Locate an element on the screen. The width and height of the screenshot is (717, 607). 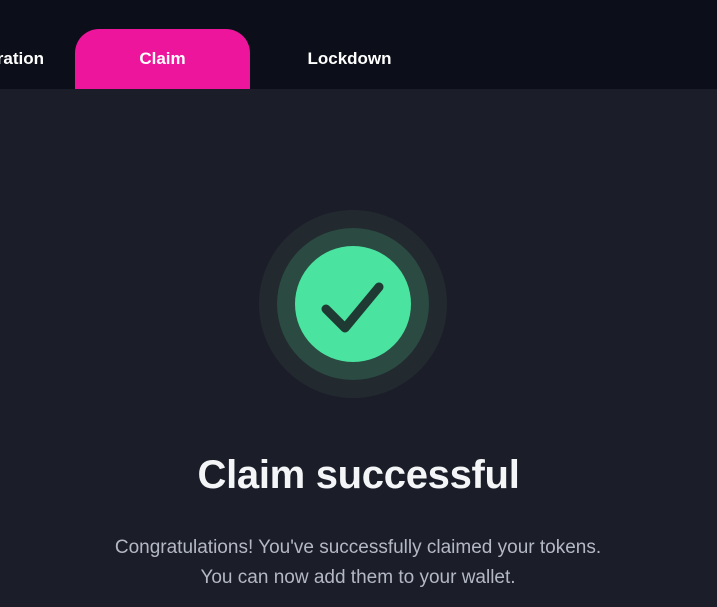
tab-label: ration is located at coordinates (22, 58).